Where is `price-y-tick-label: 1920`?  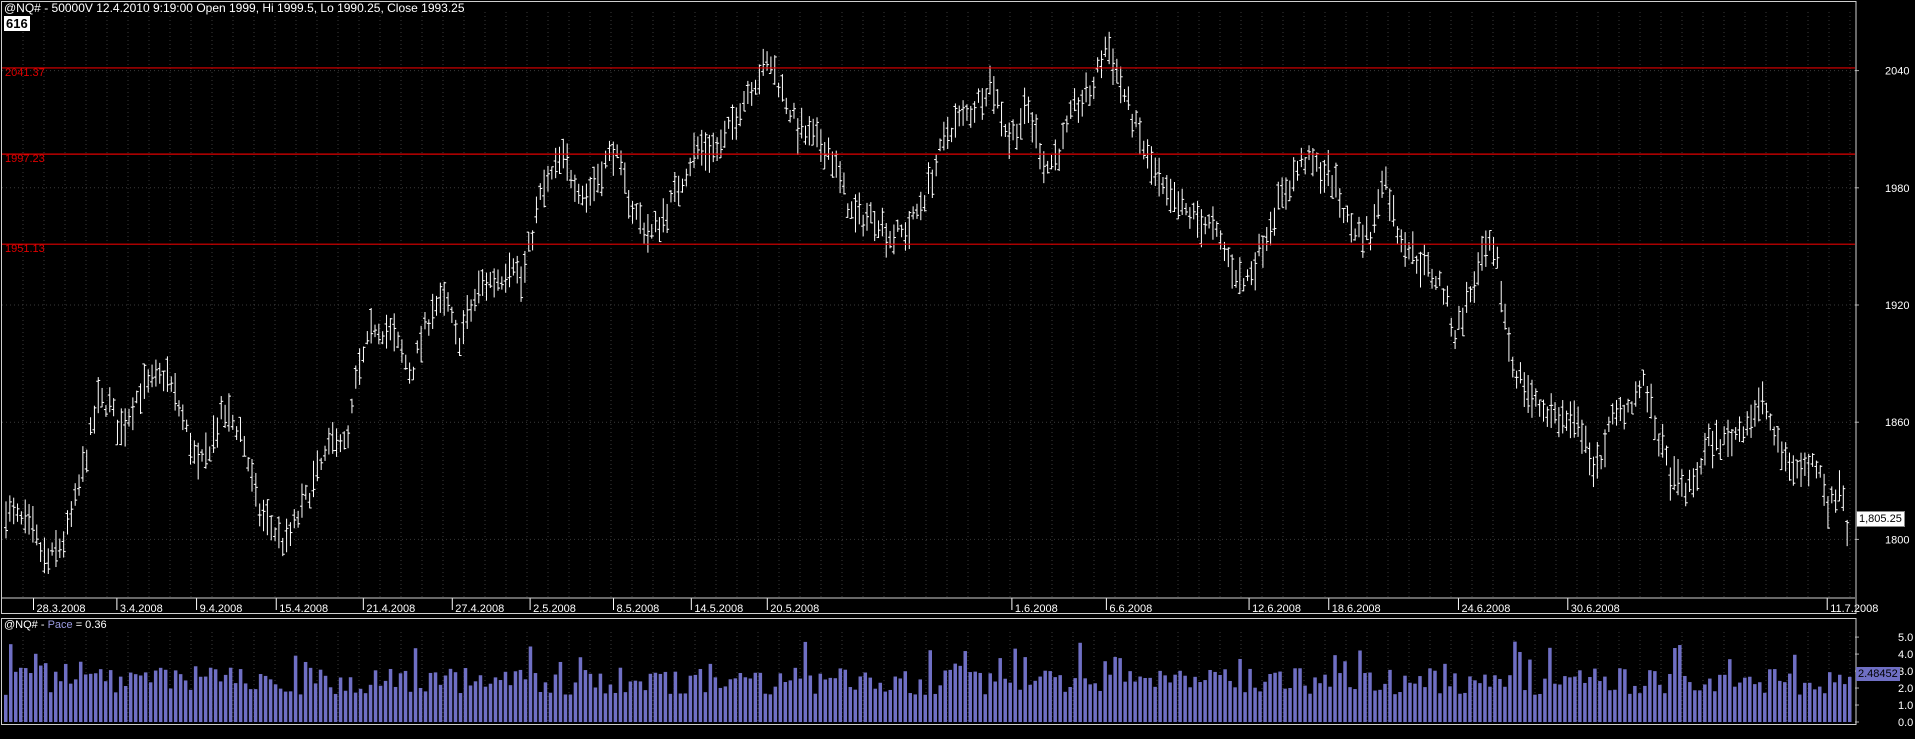 price-y-tick-label: 1920 is located at coordinates (1897, 306).